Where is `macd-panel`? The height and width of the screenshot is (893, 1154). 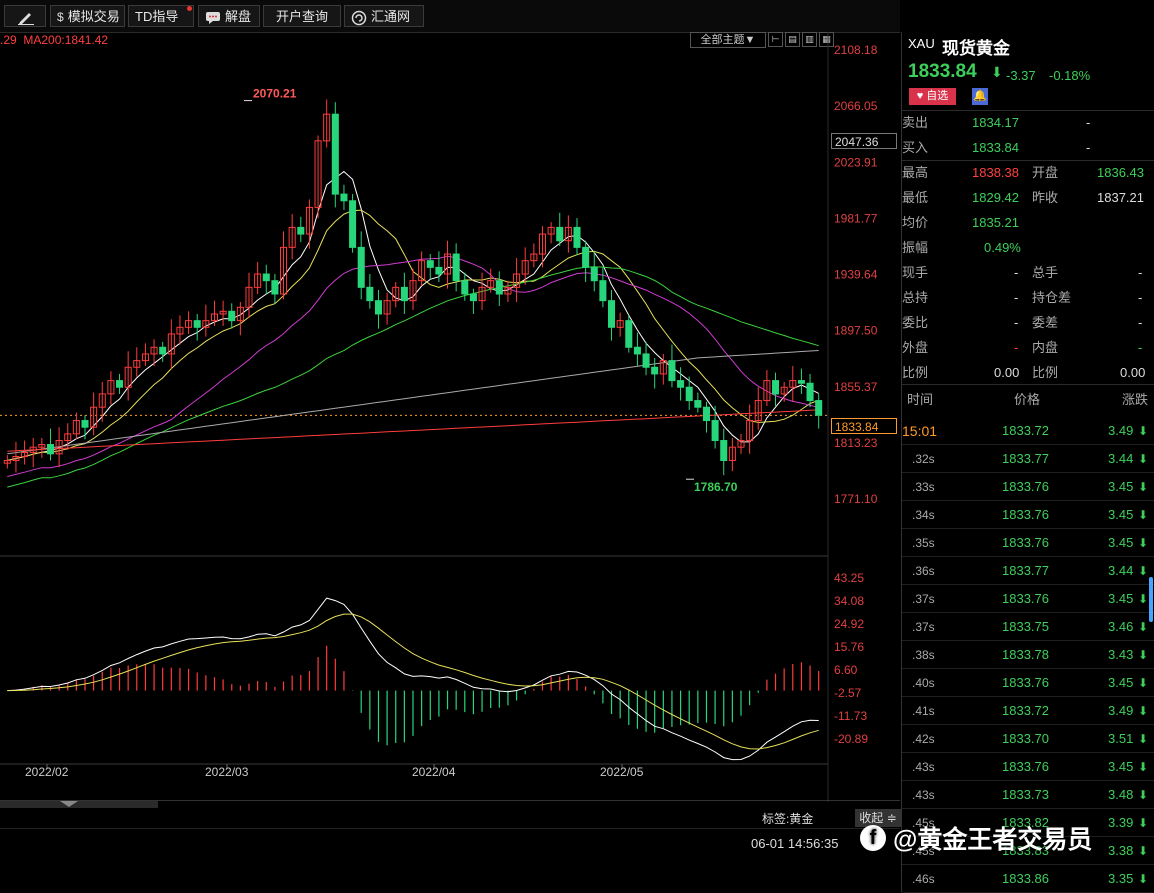
macd-panel is located at coordinates (413, 679).